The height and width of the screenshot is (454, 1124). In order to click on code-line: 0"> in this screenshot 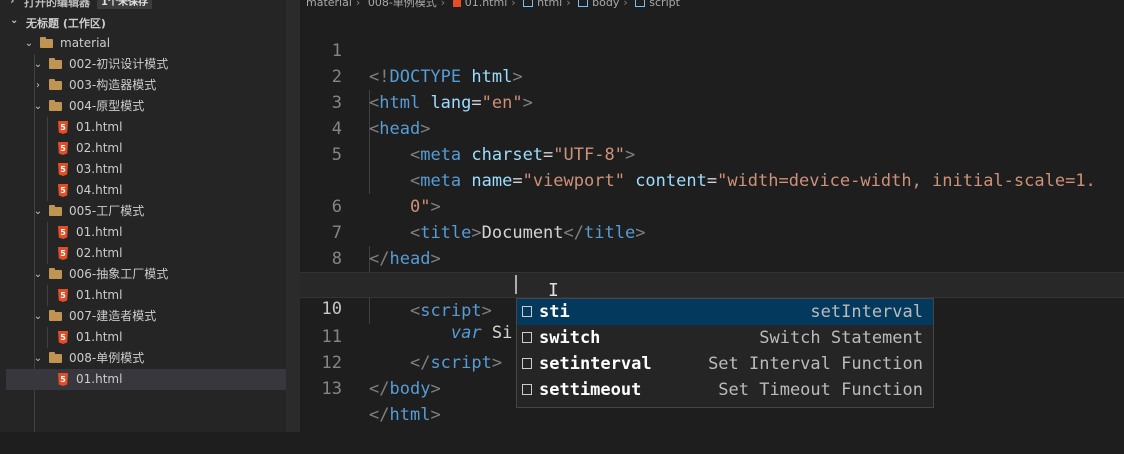, I will do `click(425, 207)`.